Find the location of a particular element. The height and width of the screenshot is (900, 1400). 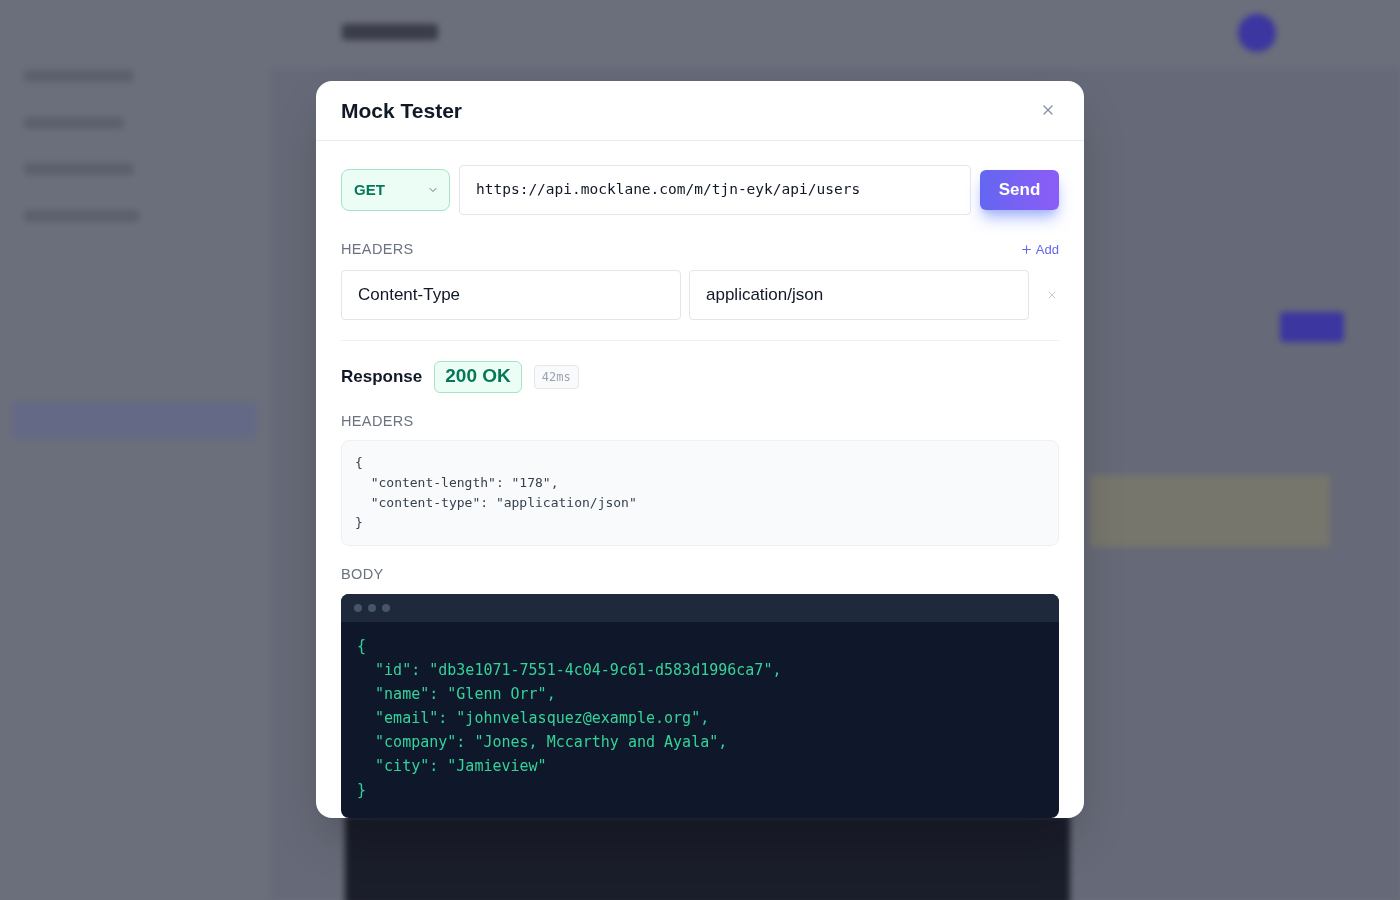

response-time: 42ms is located at coordinates (556, 376).